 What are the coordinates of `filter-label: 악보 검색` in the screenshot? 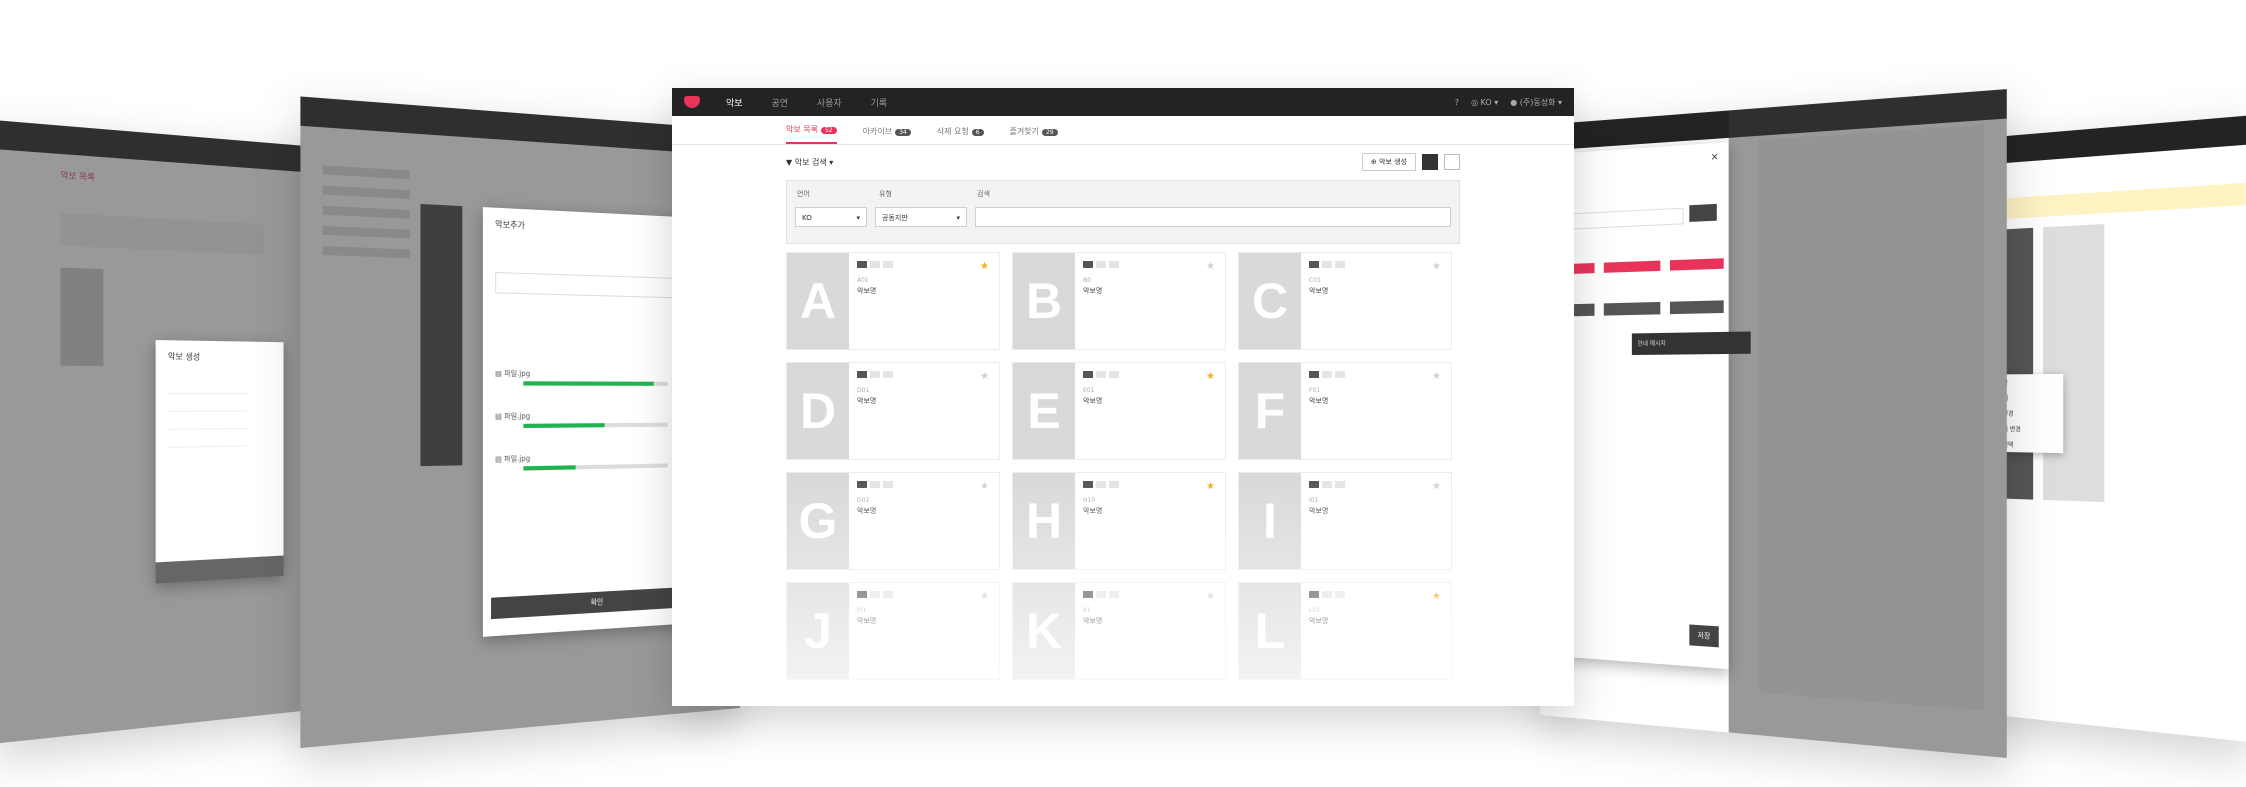 It's located at (810, 162).